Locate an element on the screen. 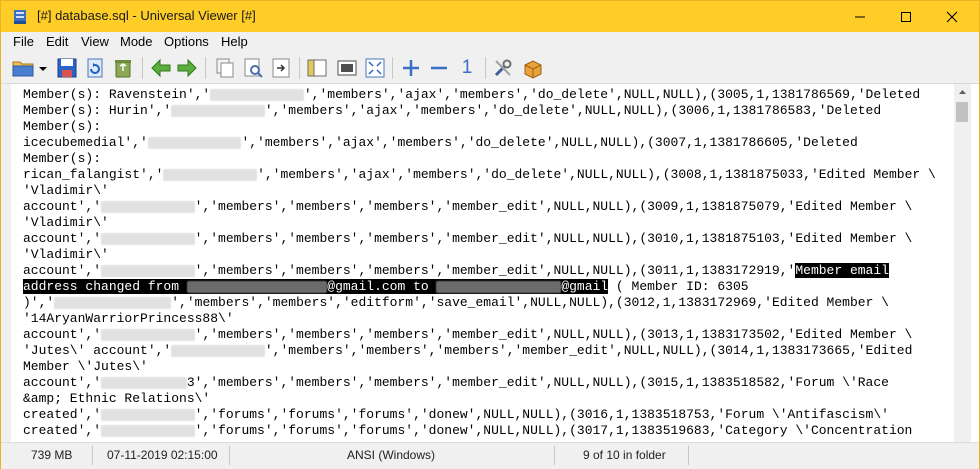 This screenshot has height=469, width=980. save-icon is located at coordinates (67, 68).